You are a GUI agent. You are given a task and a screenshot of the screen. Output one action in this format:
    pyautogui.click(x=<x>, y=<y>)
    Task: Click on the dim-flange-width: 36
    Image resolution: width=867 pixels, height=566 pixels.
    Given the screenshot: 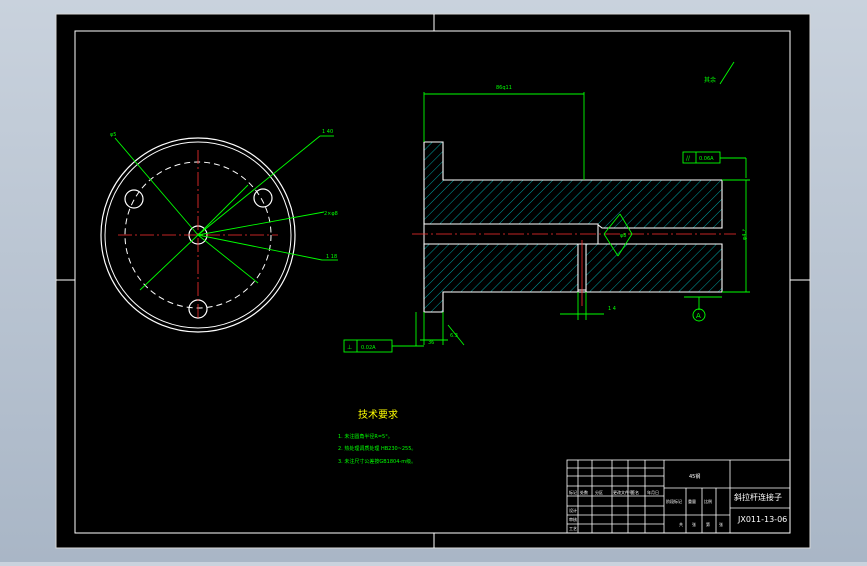 What is the action you would take?
    pyautogui.click(x=431, y=343)
    